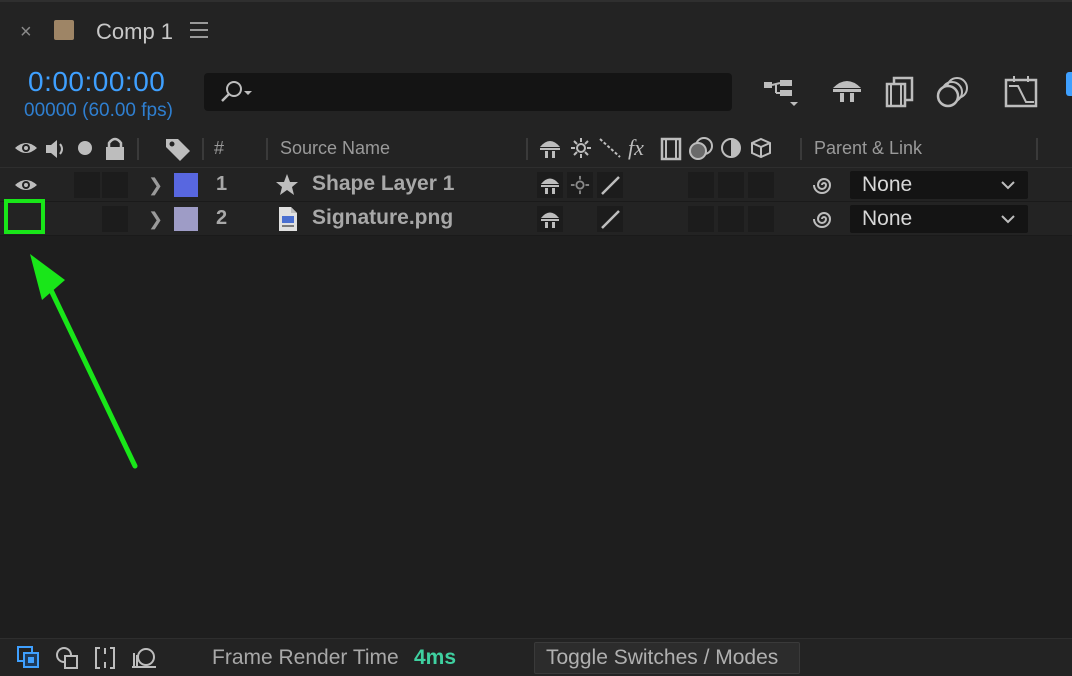 Image resolution: width=1072 pixels, height=676 pixels. I want to click on eye-icon, so click(26, 148).